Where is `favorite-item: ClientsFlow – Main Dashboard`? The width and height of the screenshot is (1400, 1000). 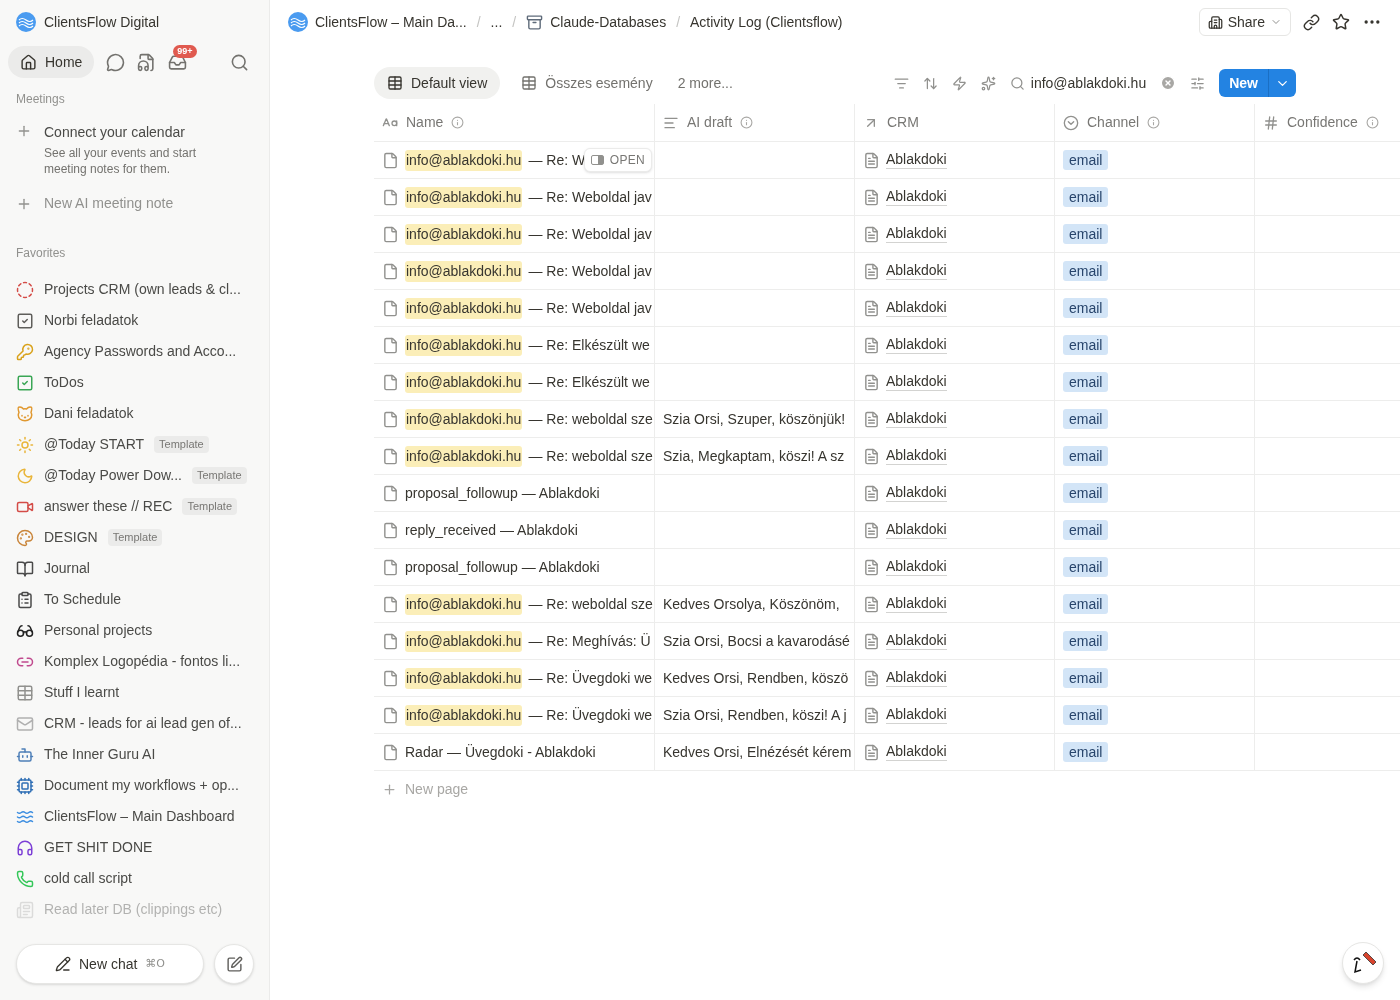
favorite-item: ClientsFlow – Main Dashboard is located at coordinates (134, 816).